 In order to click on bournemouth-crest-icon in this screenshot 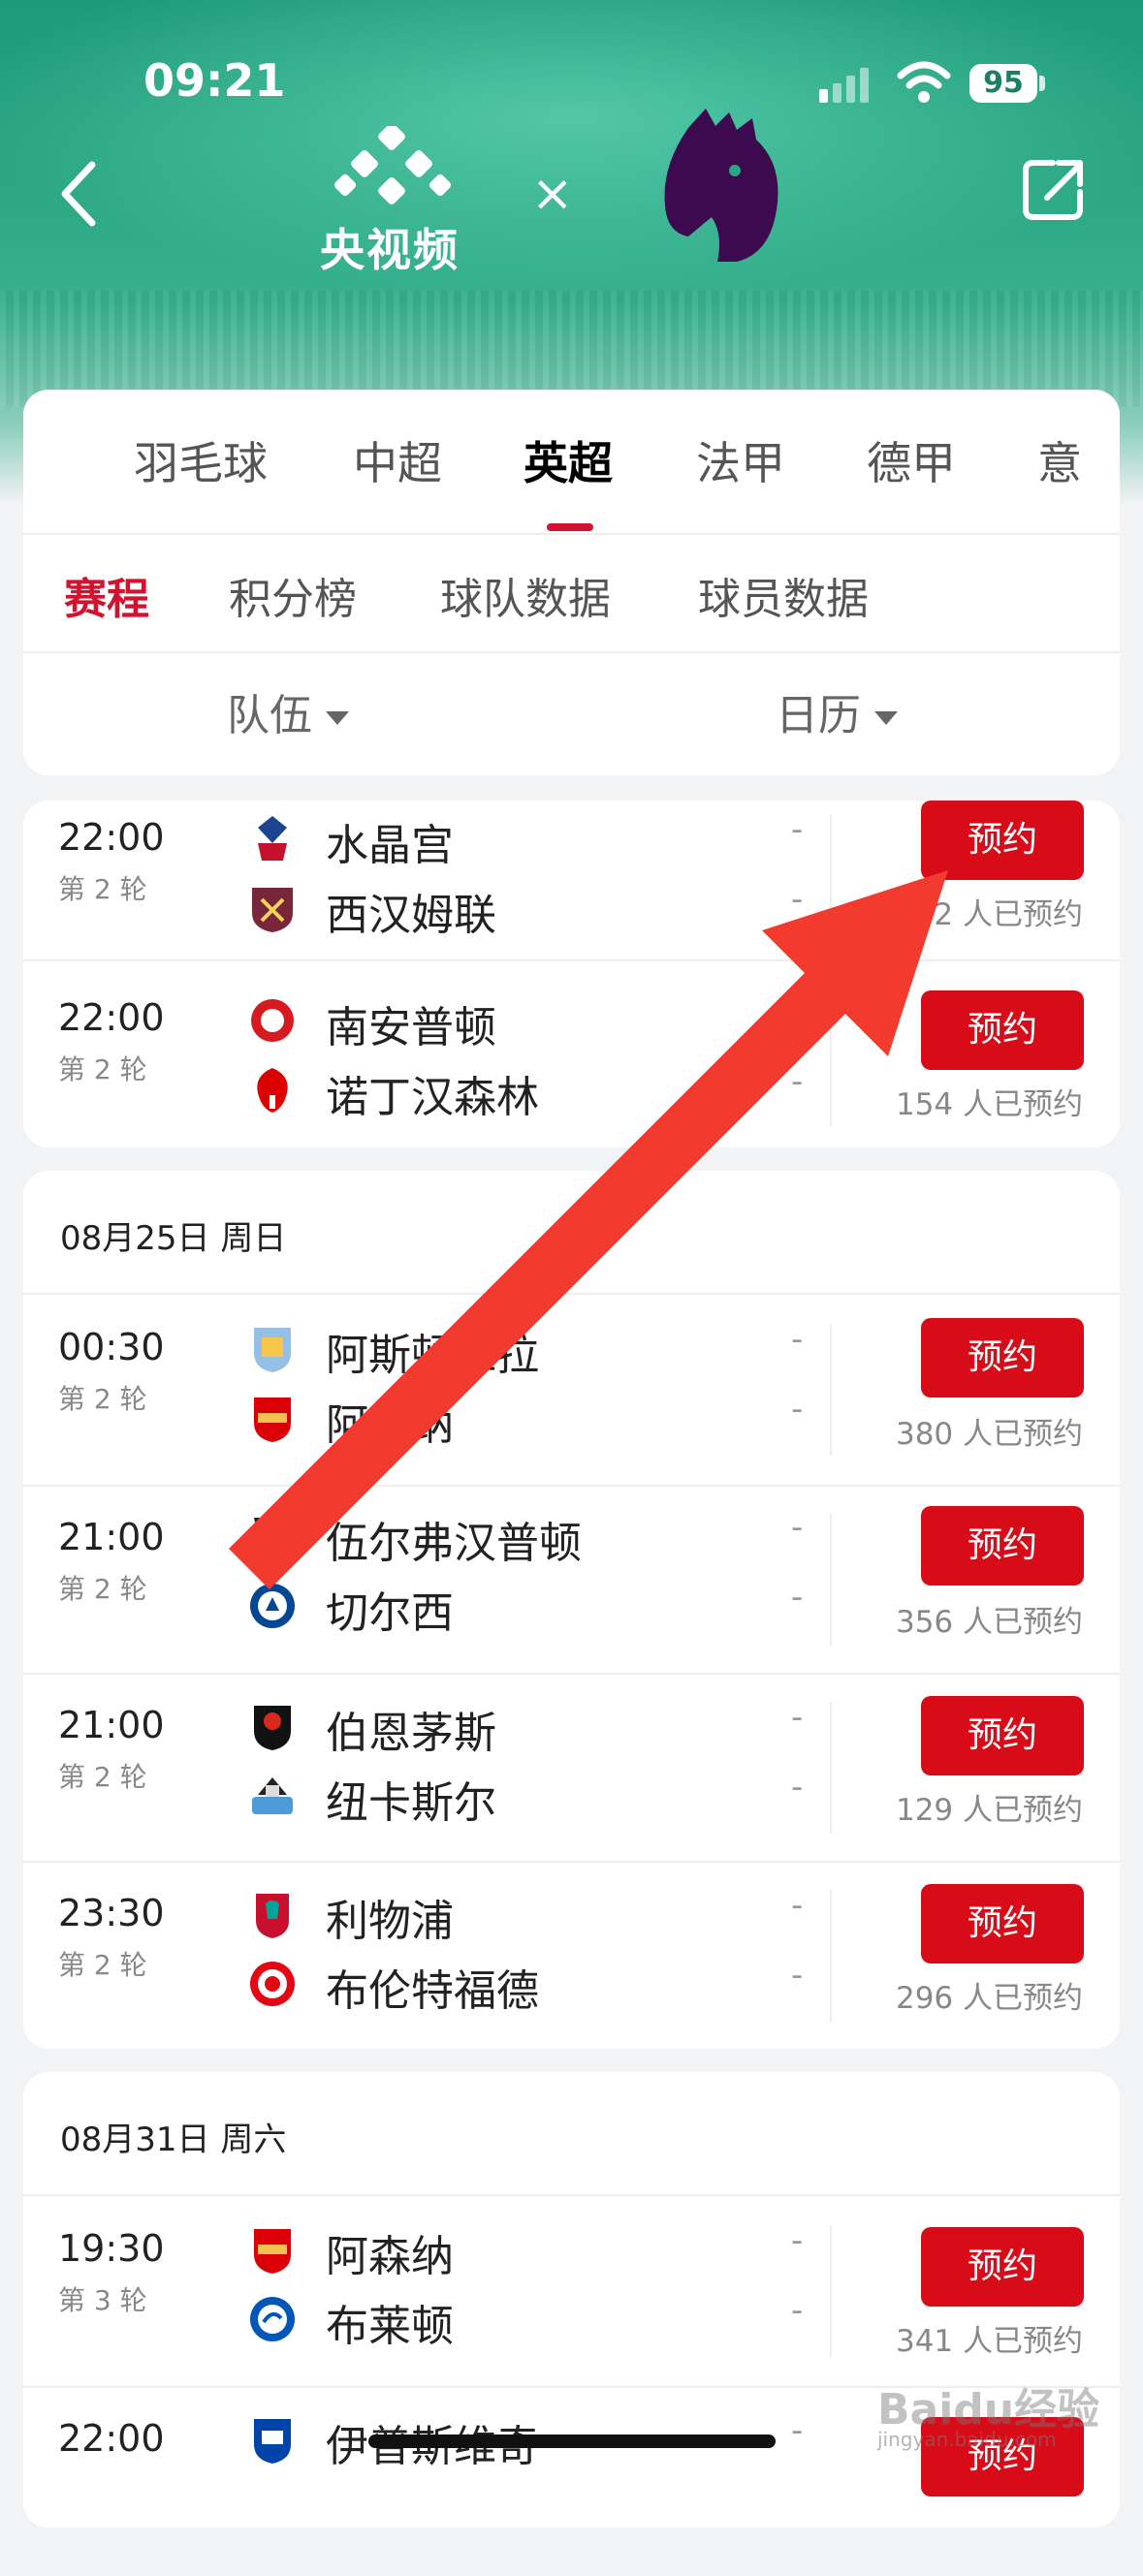, I will do `click(272, 1728)`.